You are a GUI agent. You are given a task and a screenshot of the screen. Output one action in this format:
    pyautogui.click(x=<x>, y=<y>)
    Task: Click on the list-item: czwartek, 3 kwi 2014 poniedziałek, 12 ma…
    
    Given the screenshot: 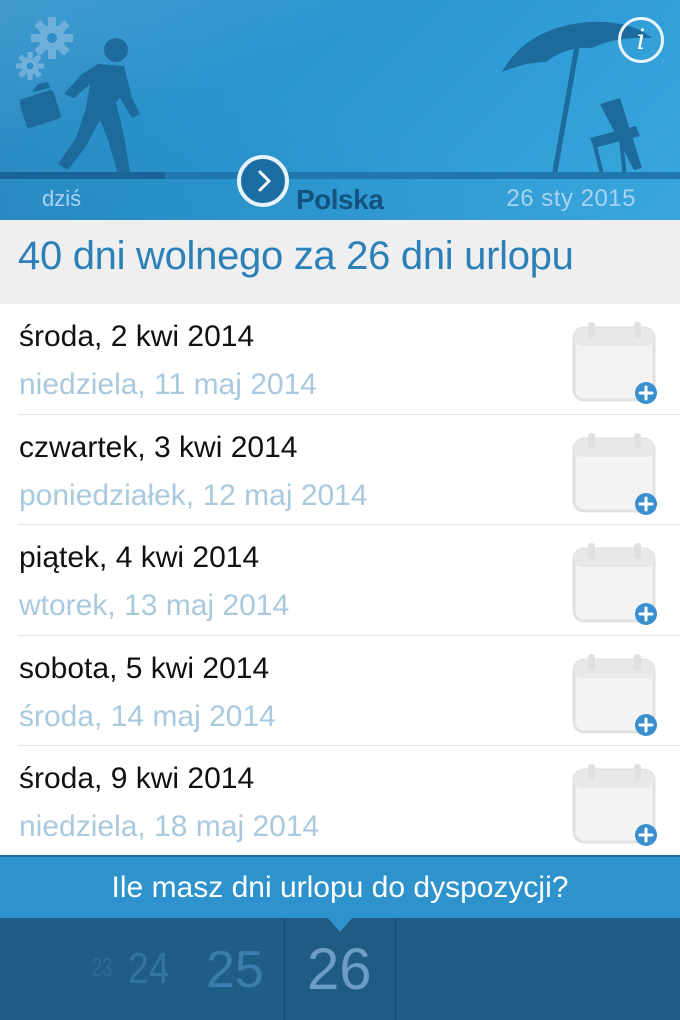 What is the action you would take?
    pyautogui.click(x=340, y=470)
    